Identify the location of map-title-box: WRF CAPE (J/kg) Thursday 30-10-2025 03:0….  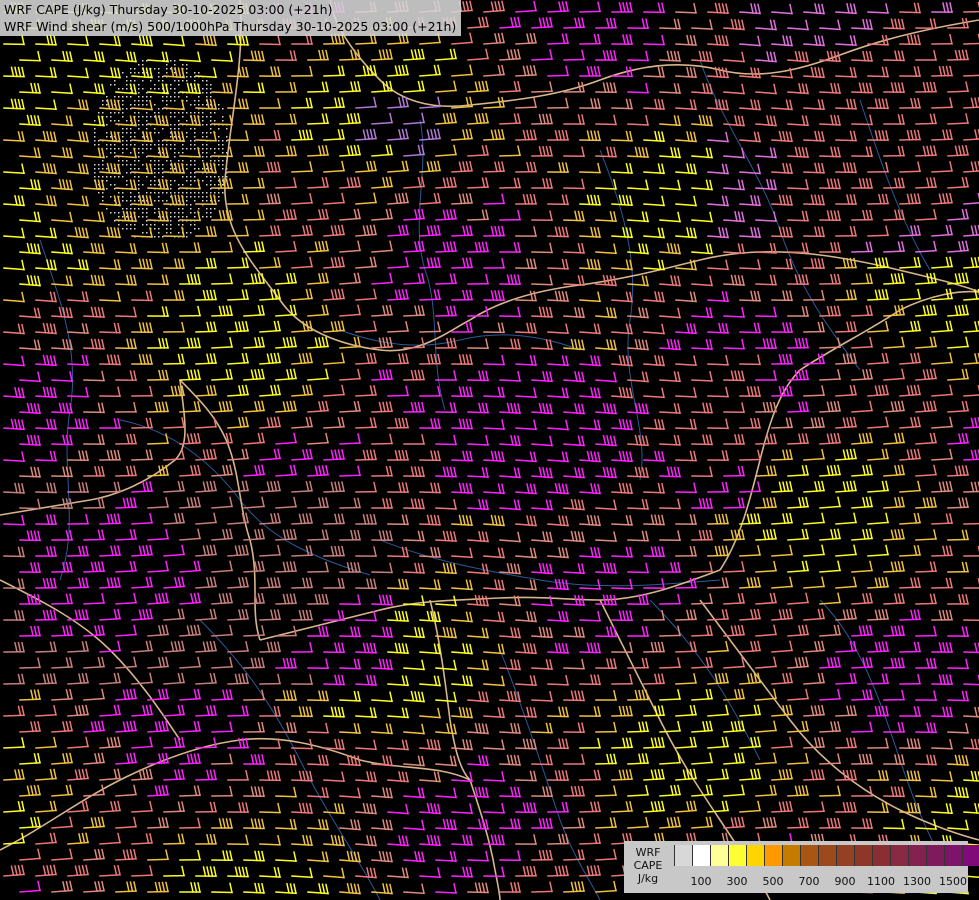
(231, 18).